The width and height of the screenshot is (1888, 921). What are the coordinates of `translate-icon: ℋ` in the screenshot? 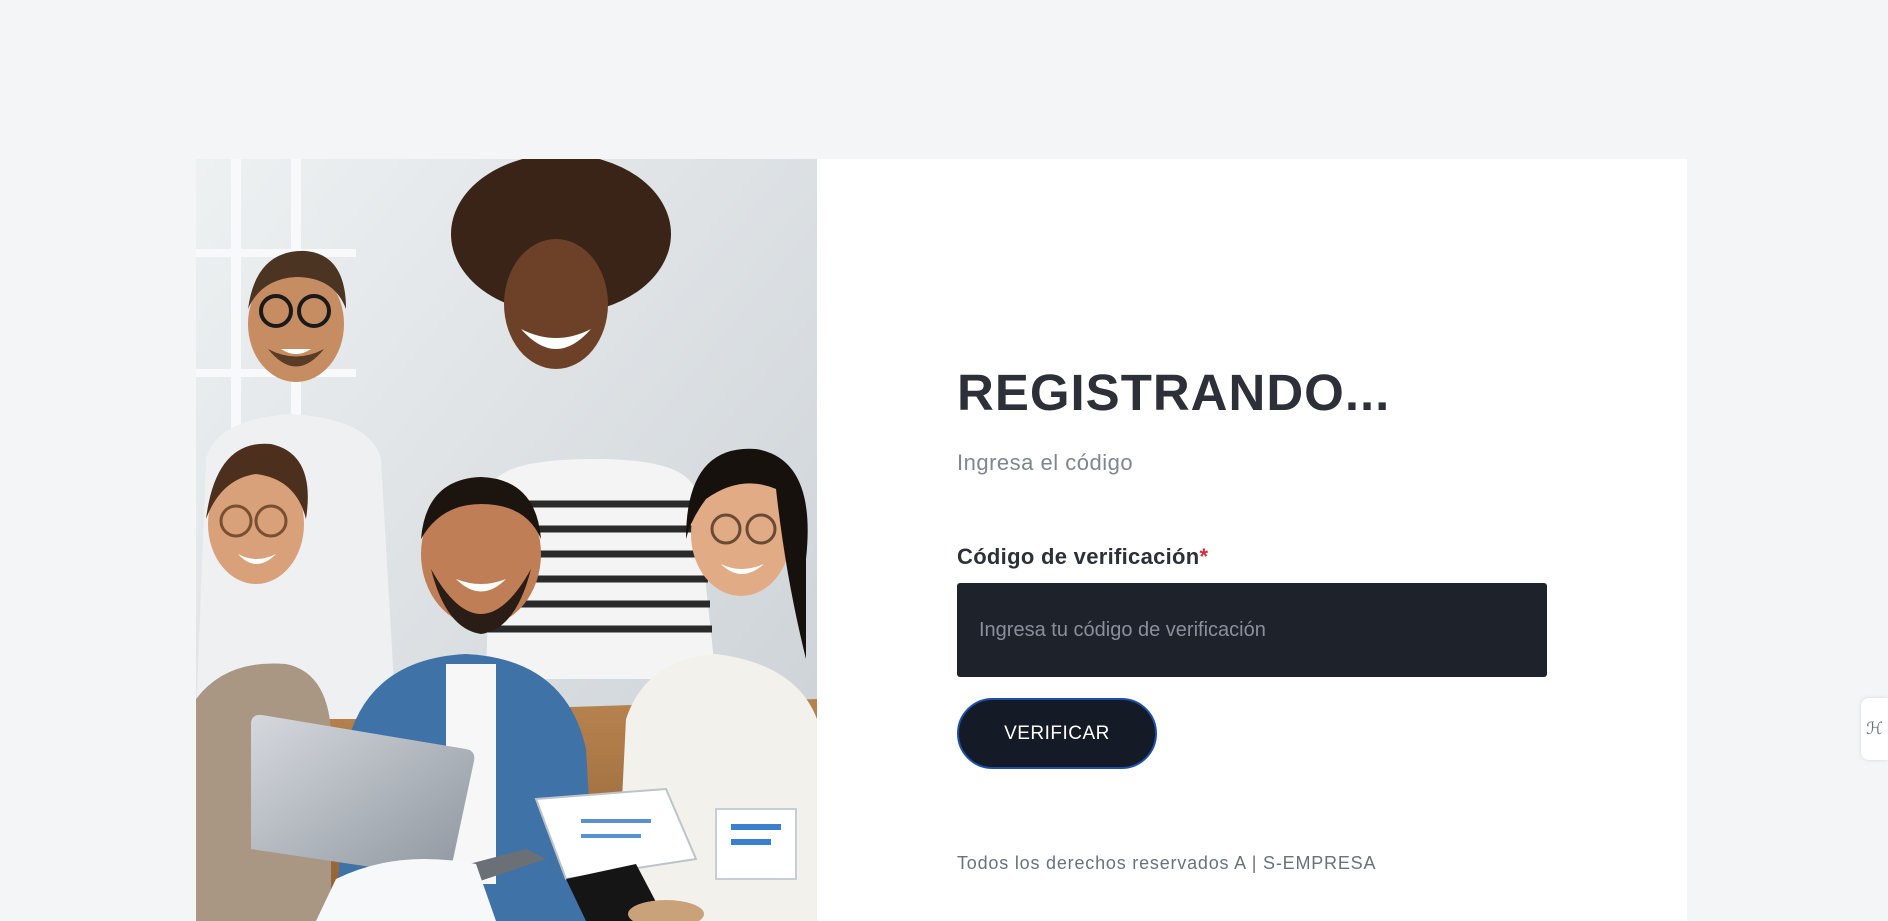 It's located at (1874, 729).